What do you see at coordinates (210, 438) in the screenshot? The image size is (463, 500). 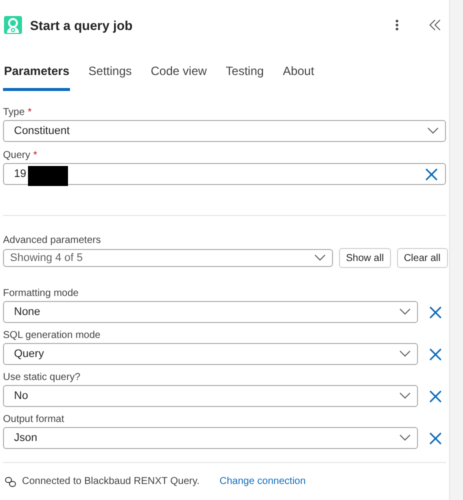 I see `dropdown: Json` at bounding box center [210, 438].